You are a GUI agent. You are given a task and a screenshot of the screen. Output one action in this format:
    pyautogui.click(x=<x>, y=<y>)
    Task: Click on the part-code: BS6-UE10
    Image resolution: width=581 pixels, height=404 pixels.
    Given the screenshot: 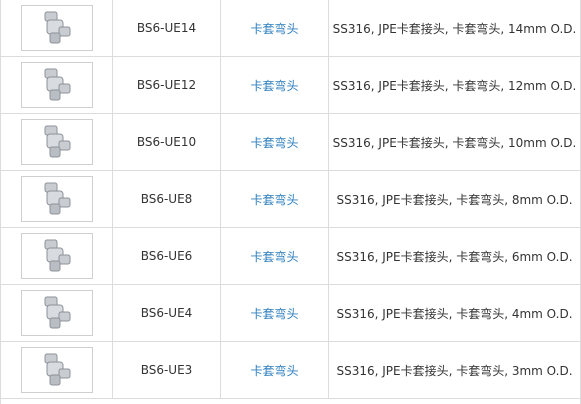 What is the action you would take?
    pyautogui.click(x=166, y=142)
    